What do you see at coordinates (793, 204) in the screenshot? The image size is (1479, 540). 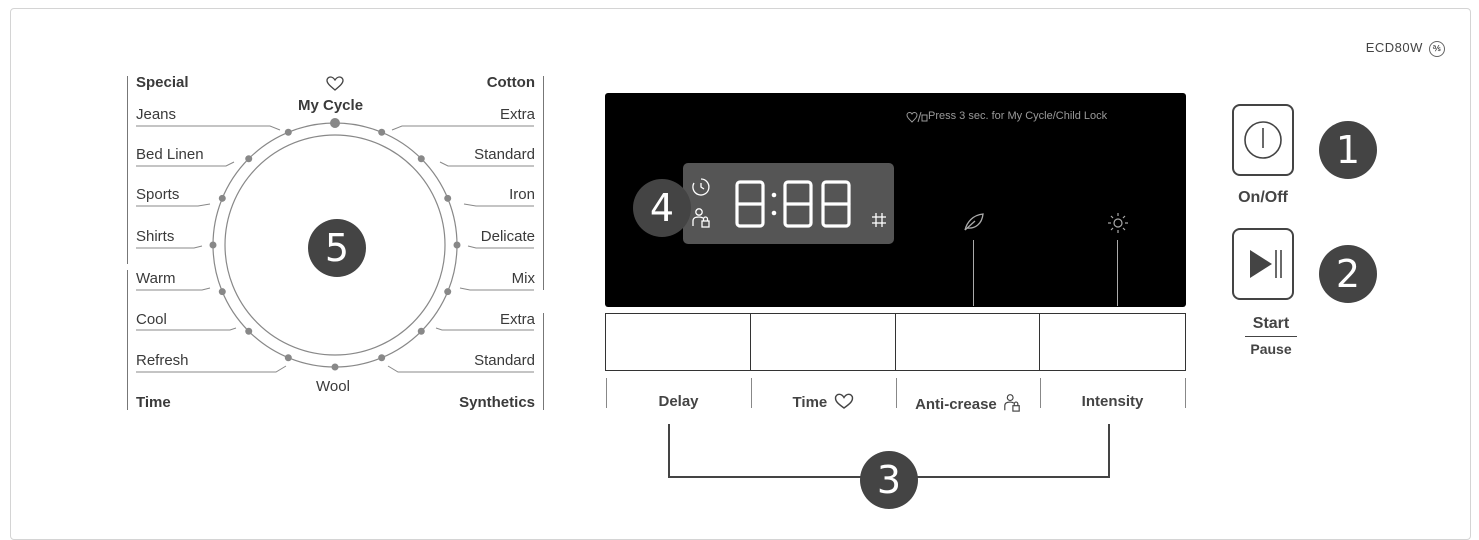 I see `digit-display` at bounding box center [793, 204].